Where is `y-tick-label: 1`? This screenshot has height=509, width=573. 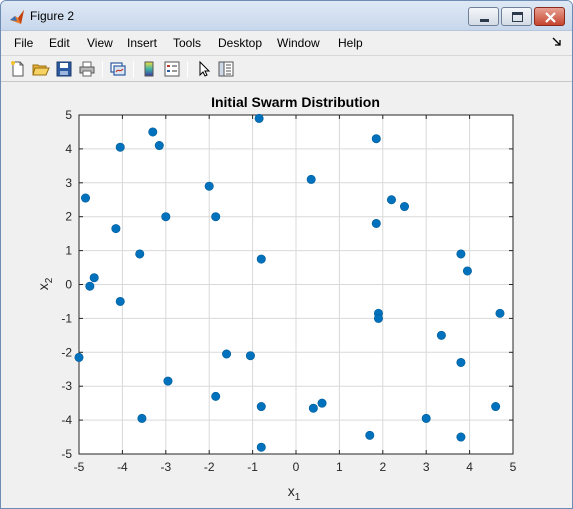
y-tick-label: 1 is located at coordinates (68, 251).